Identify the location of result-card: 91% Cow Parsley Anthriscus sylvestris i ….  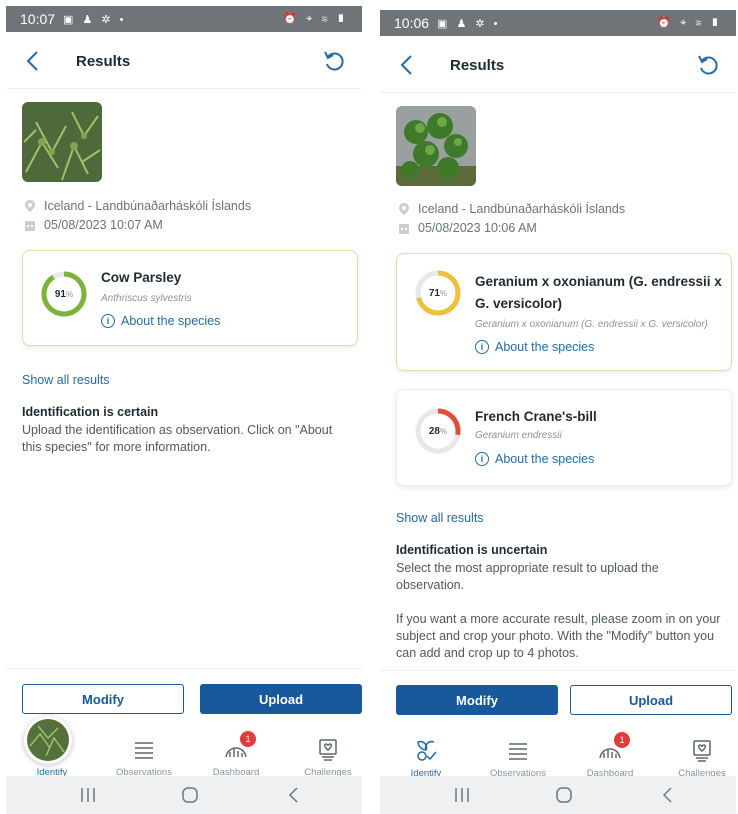
(190, 298).